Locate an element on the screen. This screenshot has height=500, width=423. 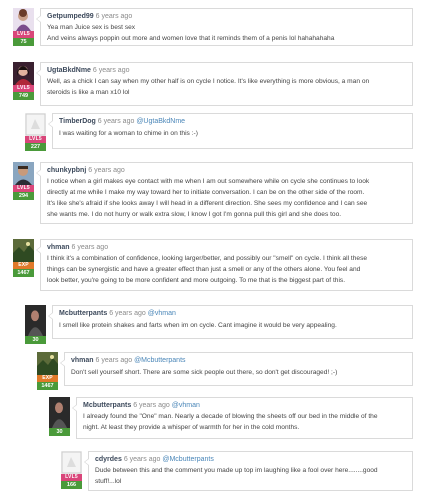
comment-line: Yea man Juice sex is best sex is located at coordinates (91, 27).